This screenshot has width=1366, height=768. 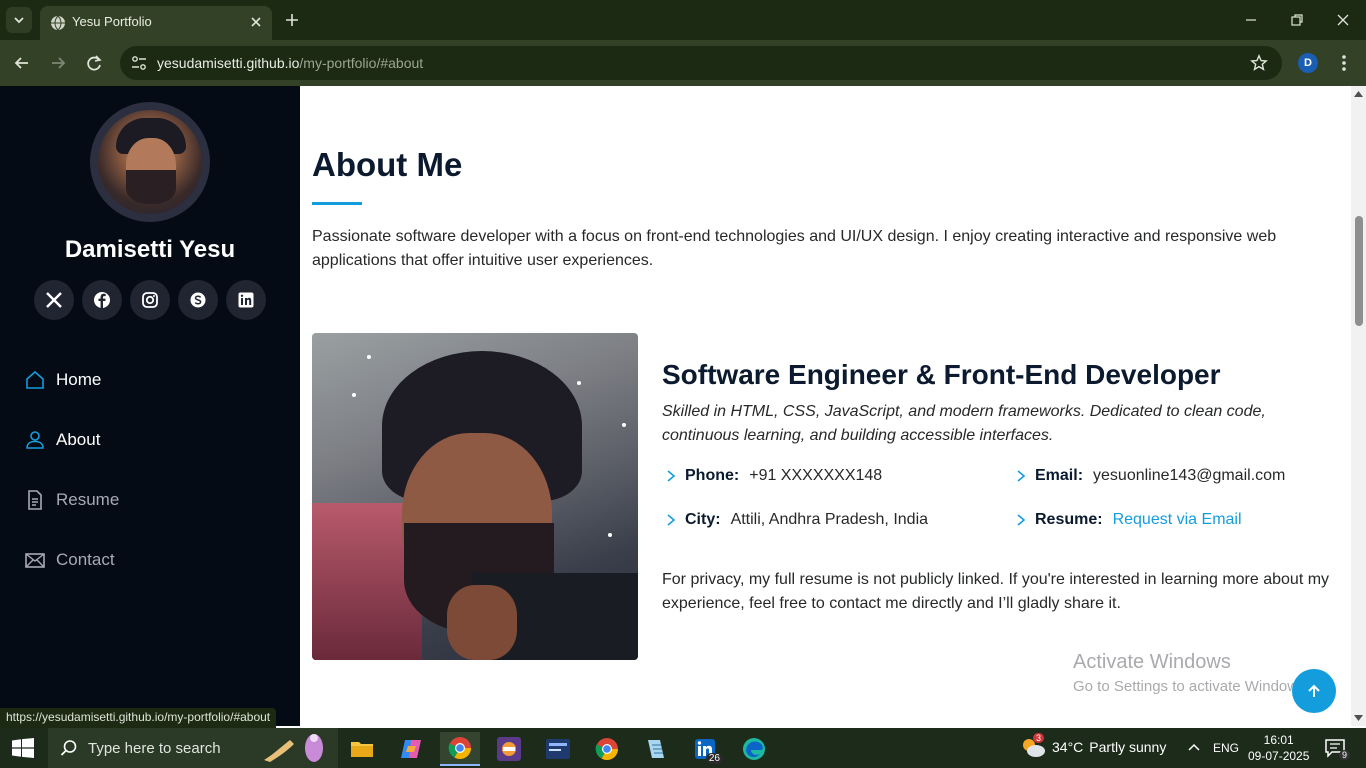 What do you see at coordinates (79, 379) in the screenshot?
I see `nav-label-home: Home` at bounding box center [79, 379].